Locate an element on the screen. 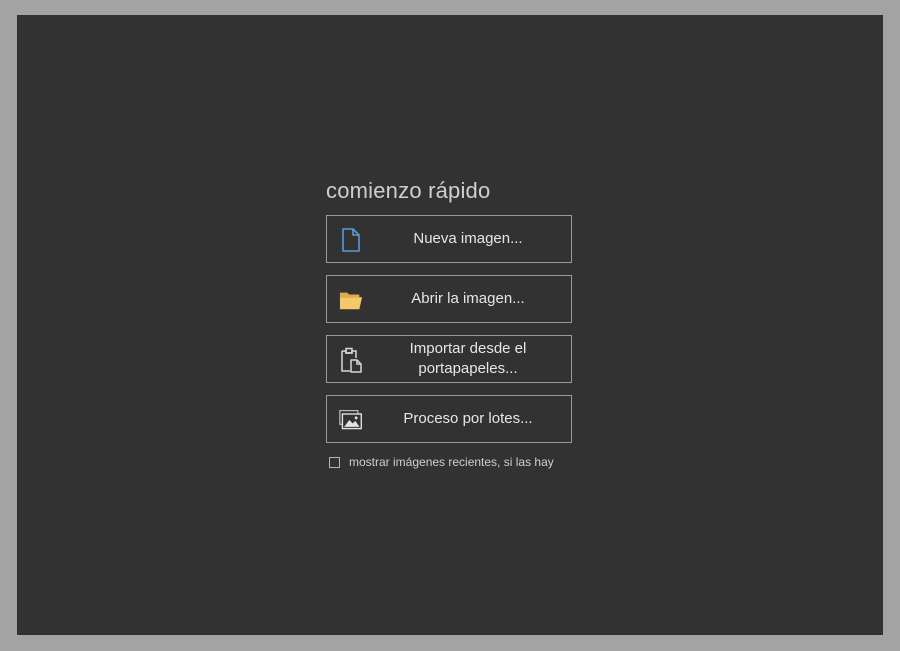 Image resolution: width=900 pixels, height=651 pixels. new-file-icon is located at coordinates (351, 240).